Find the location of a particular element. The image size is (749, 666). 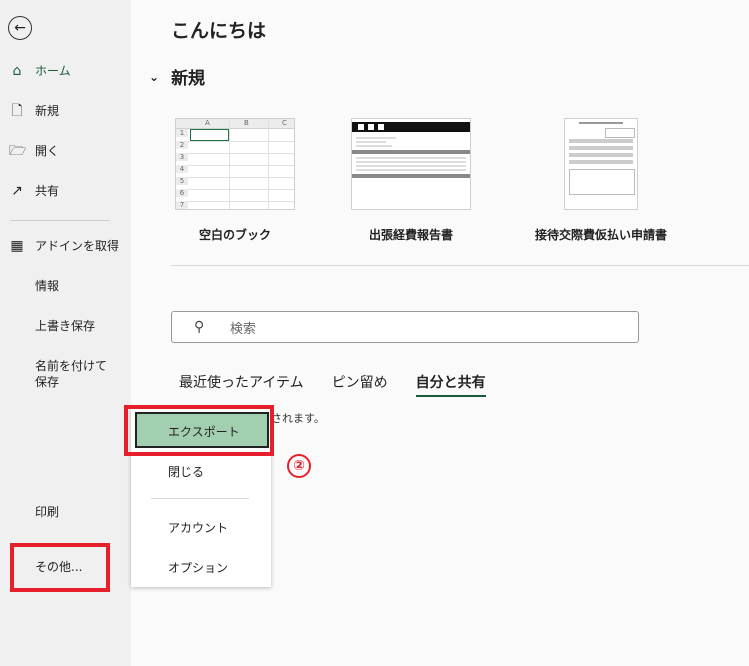

section-title: 新規 is located at coordinates (188, 79).